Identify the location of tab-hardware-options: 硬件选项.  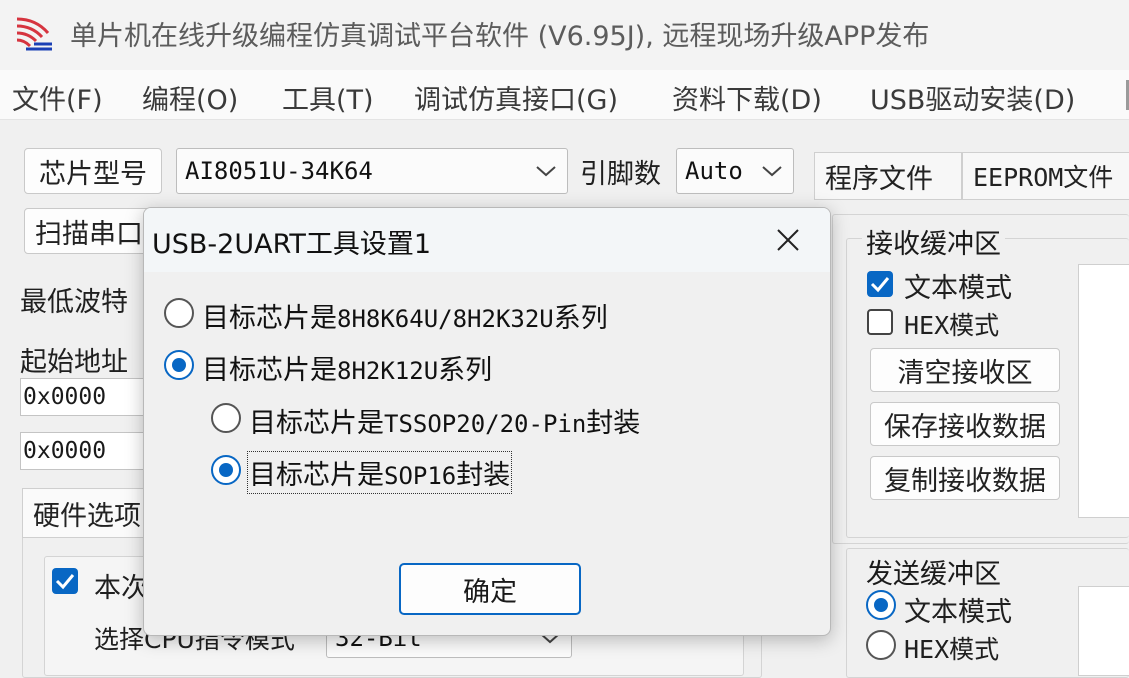
(92, 513).